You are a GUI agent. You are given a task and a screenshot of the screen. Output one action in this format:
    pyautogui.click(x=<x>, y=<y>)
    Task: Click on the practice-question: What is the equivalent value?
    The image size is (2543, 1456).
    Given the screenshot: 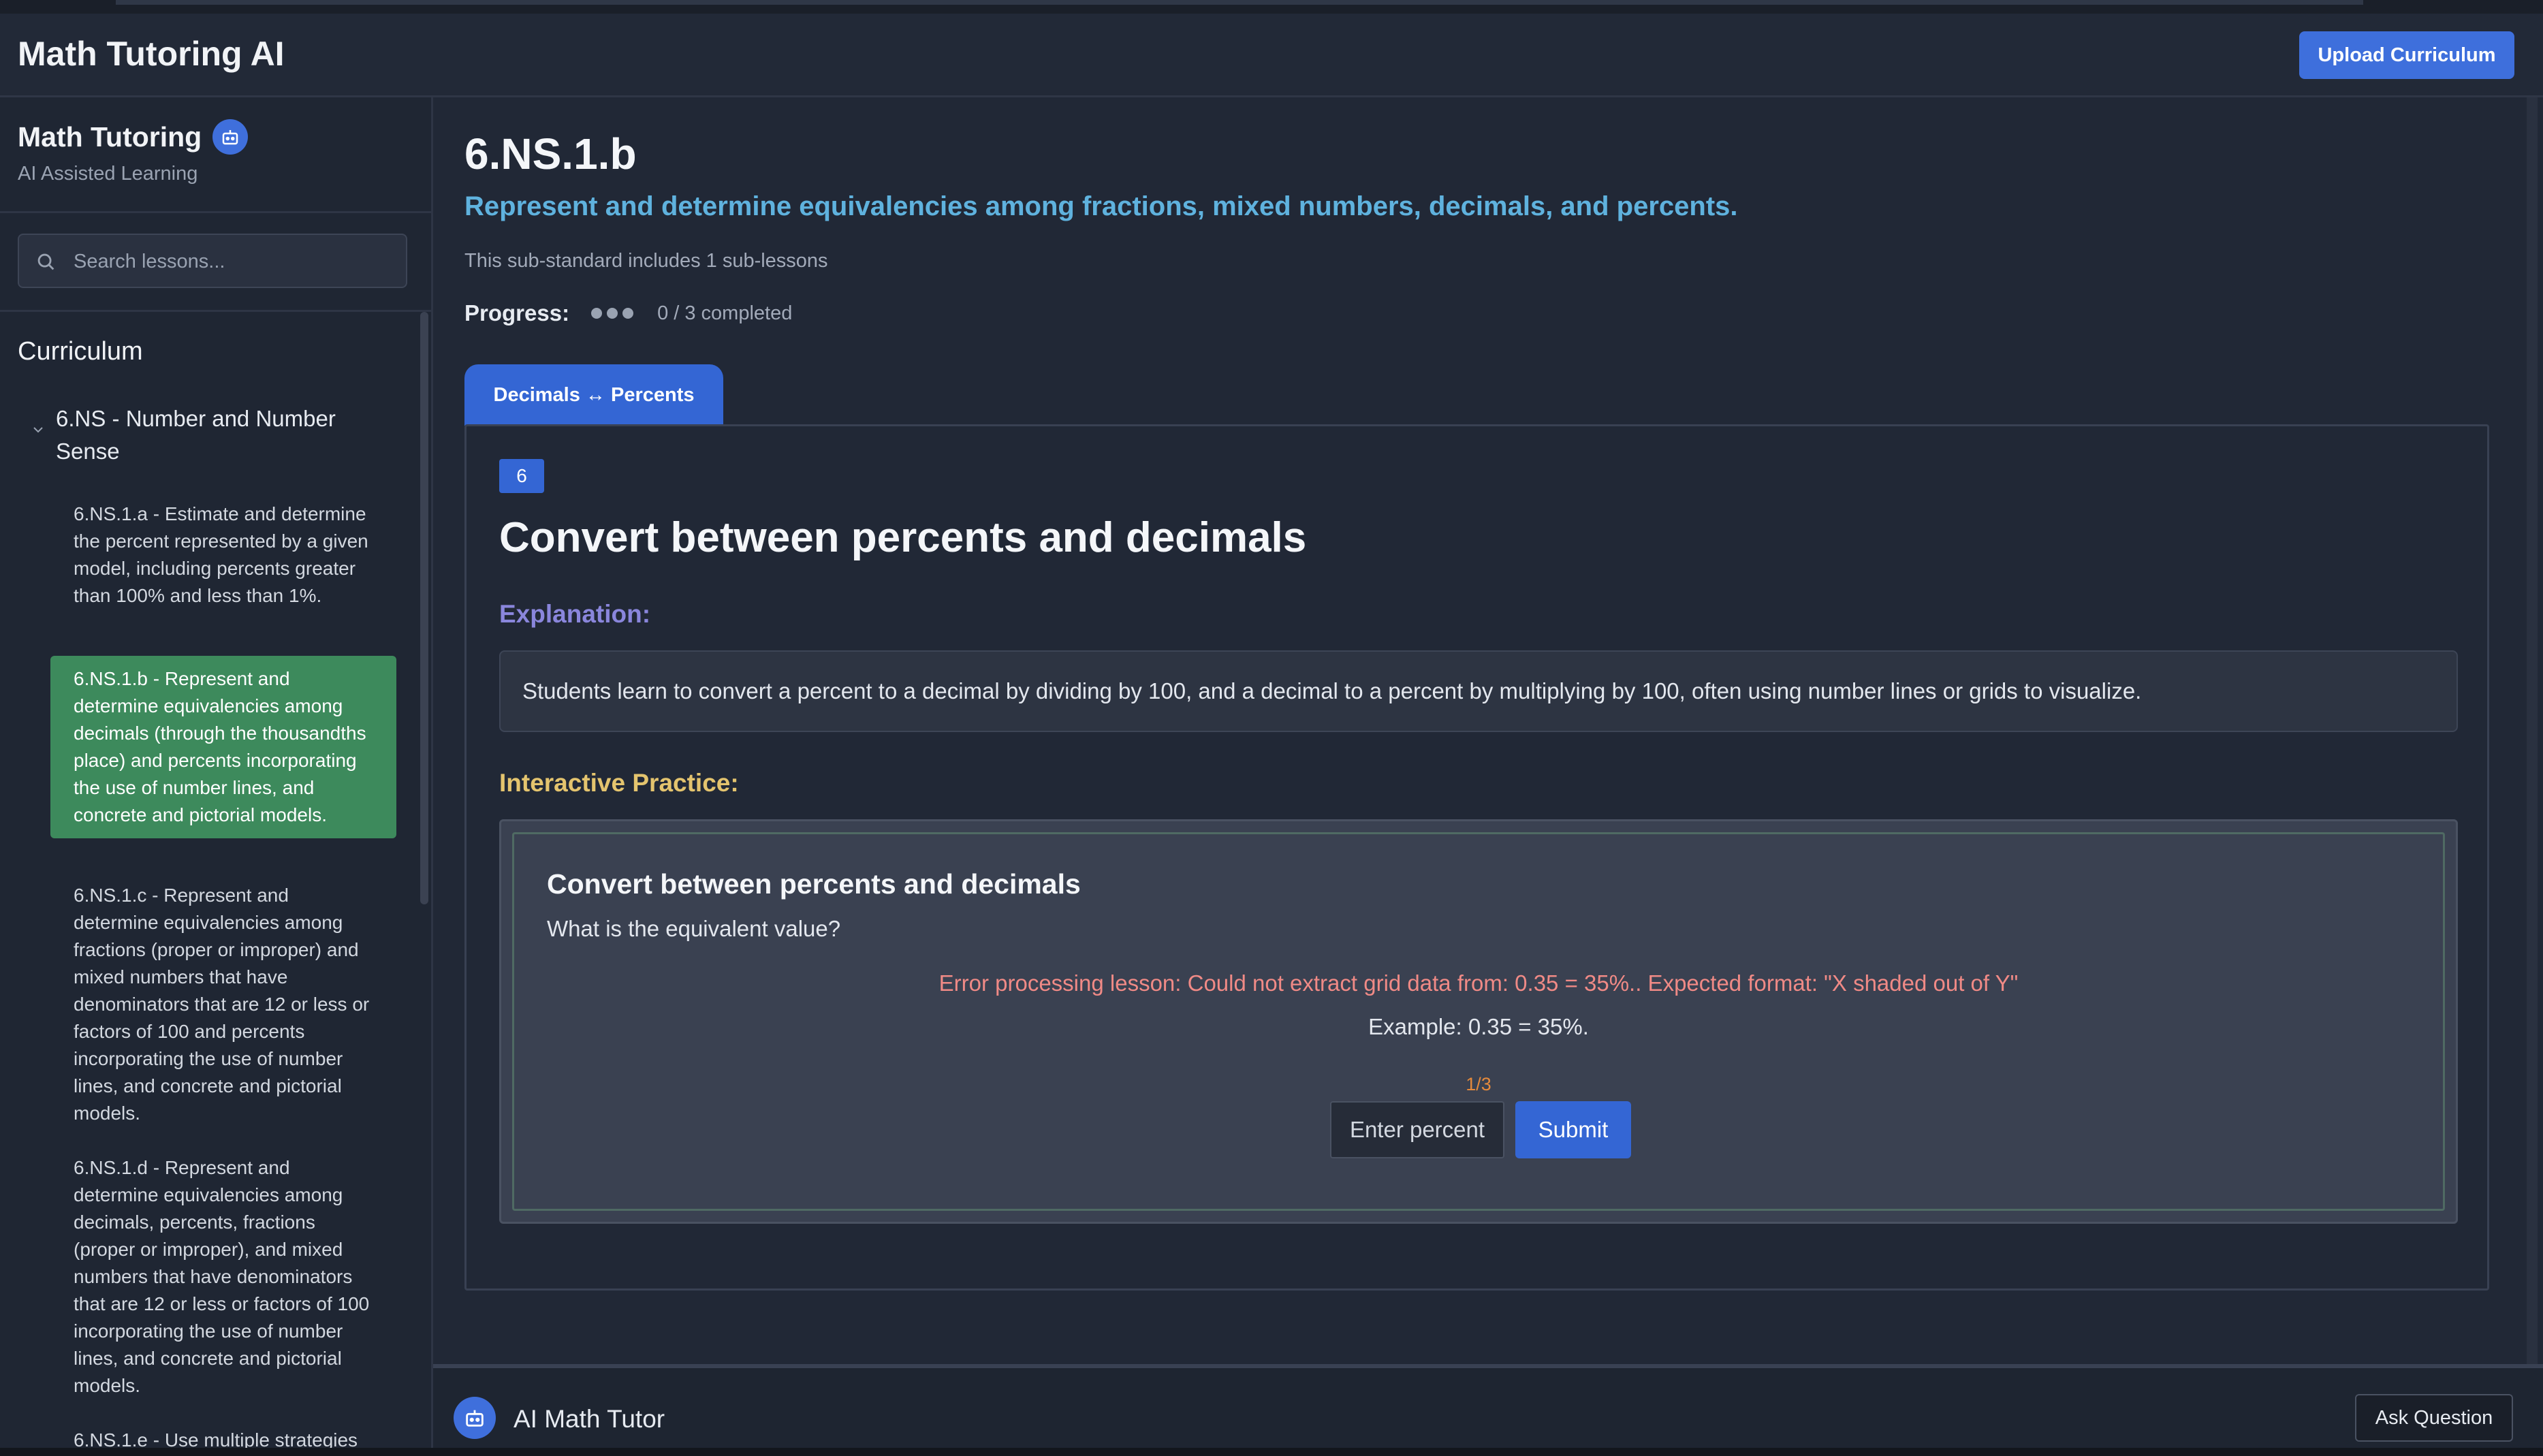 What is the action you would take?
    pyautogui.click(x=694, y=928)
    